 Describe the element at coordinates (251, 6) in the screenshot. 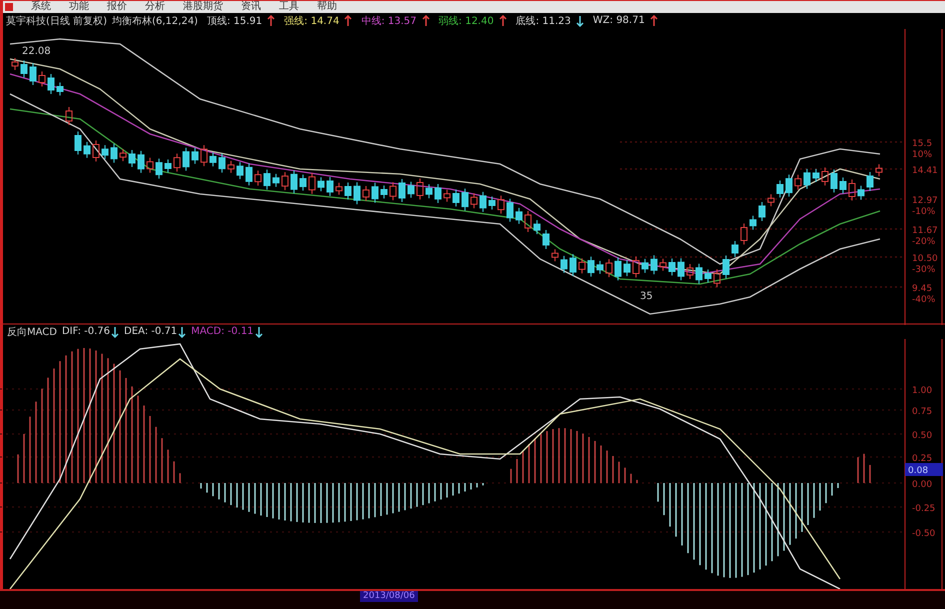

I see `menu-item: 资讯` at that location.